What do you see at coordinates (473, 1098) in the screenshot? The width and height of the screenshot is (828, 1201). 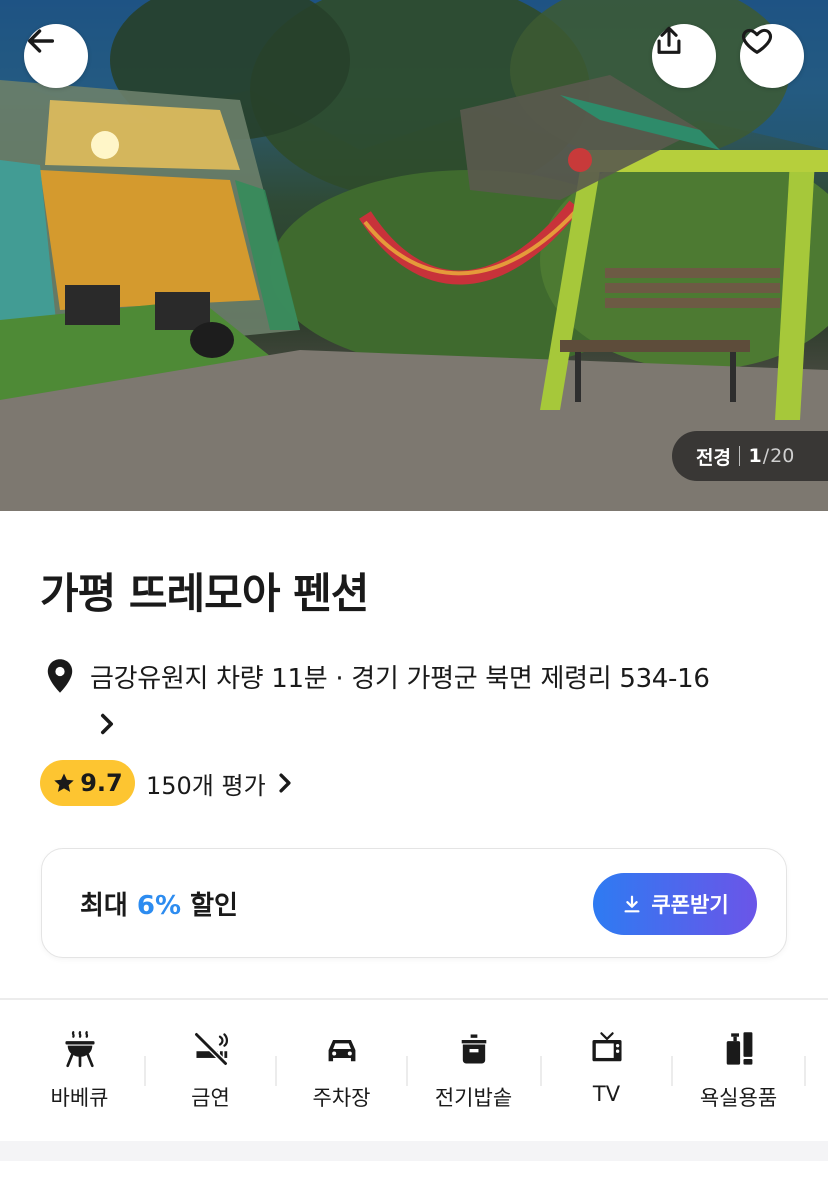 I see `amenity-label: 전기밥솥` at bounding box center [473, 1098].